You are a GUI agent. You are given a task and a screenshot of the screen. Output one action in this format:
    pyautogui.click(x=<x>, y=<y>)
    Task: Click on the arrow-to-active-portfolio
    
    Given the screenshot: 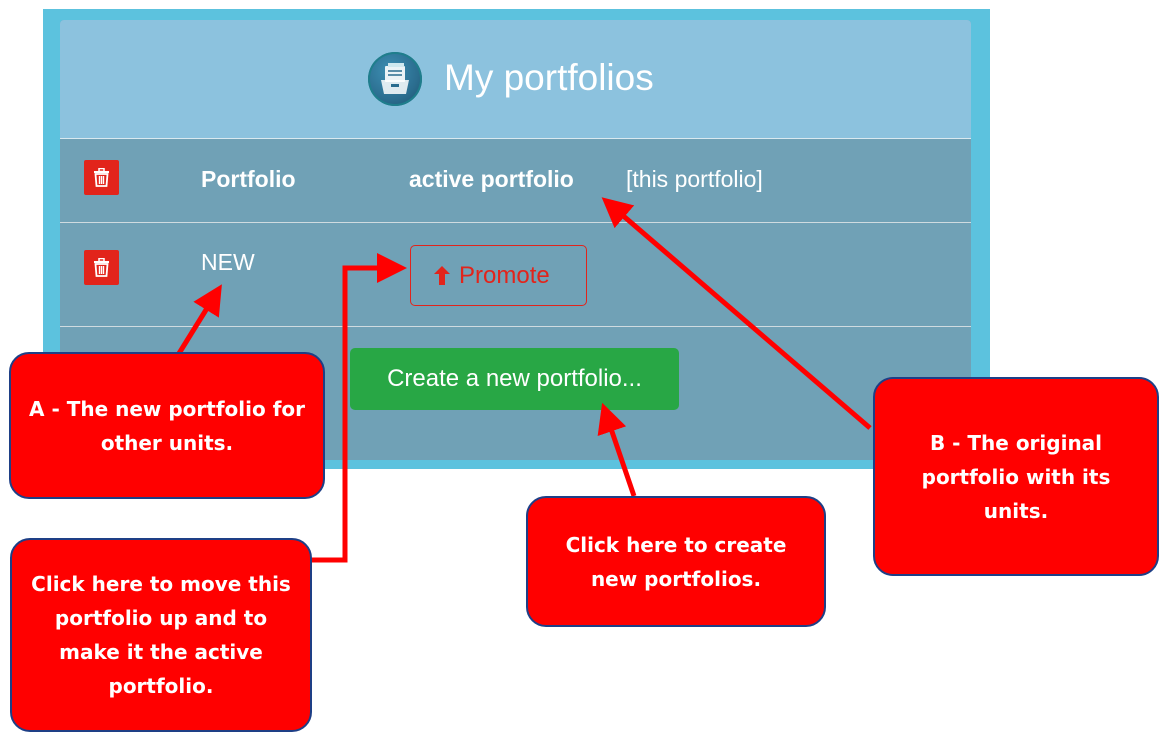 What is the action you would take?
    pyautogui.click(x=736, y=313)
    